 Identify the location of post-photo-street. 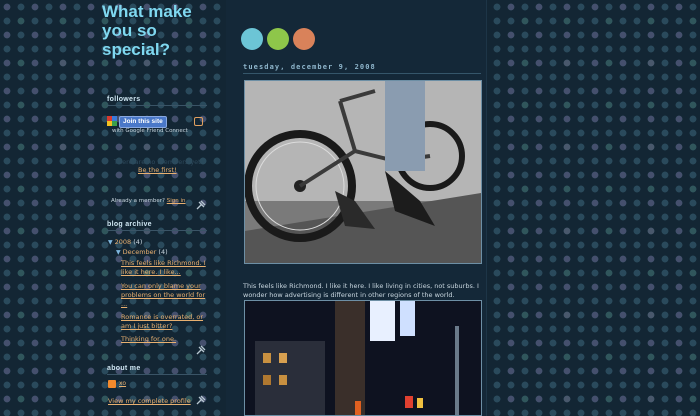
(363, 358).